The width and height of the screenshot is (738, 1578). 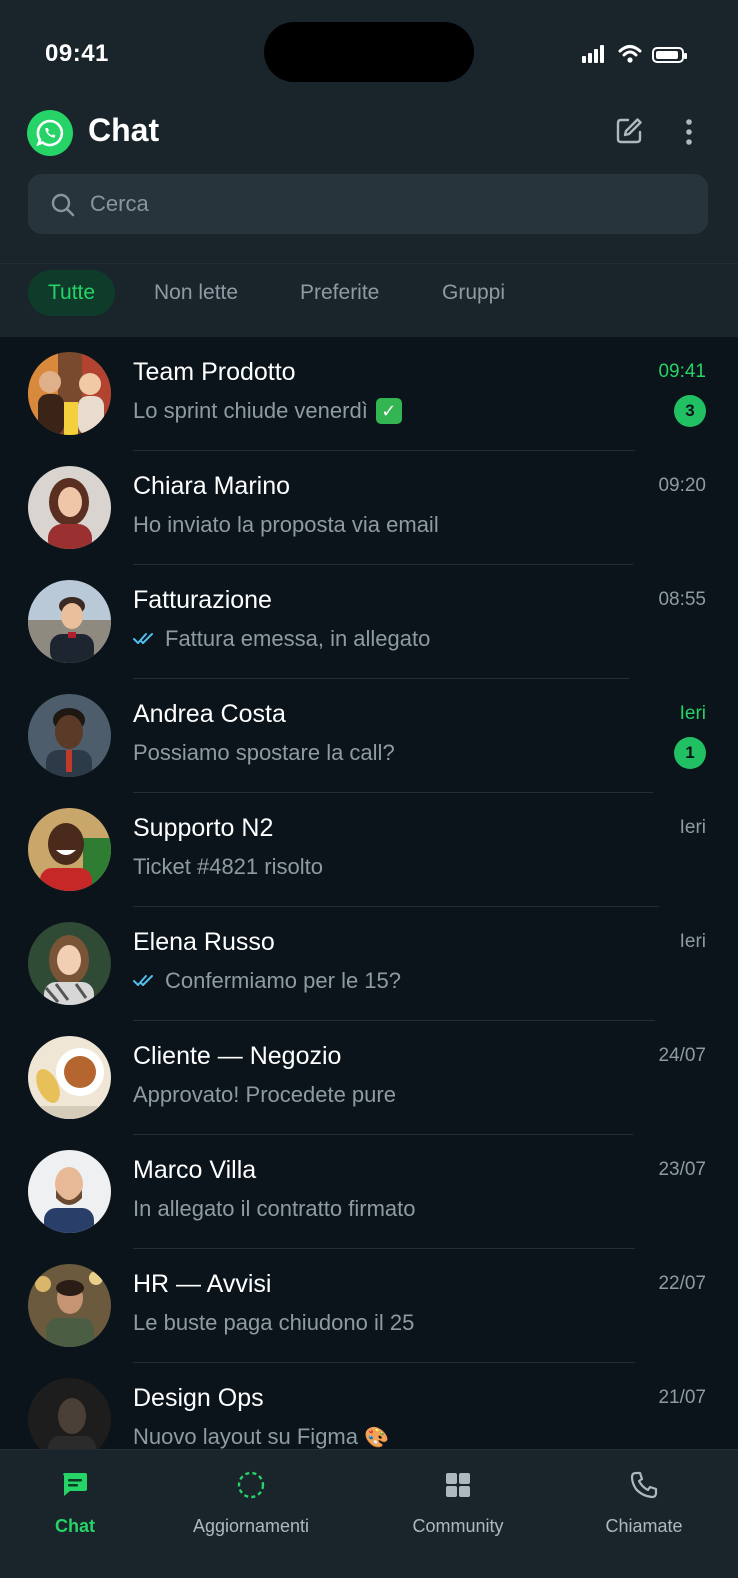 What do you see at coordinates (682, 1283) in the screenshot?
I see `chat-time: 22/07` at bounding box center [682, 1283].